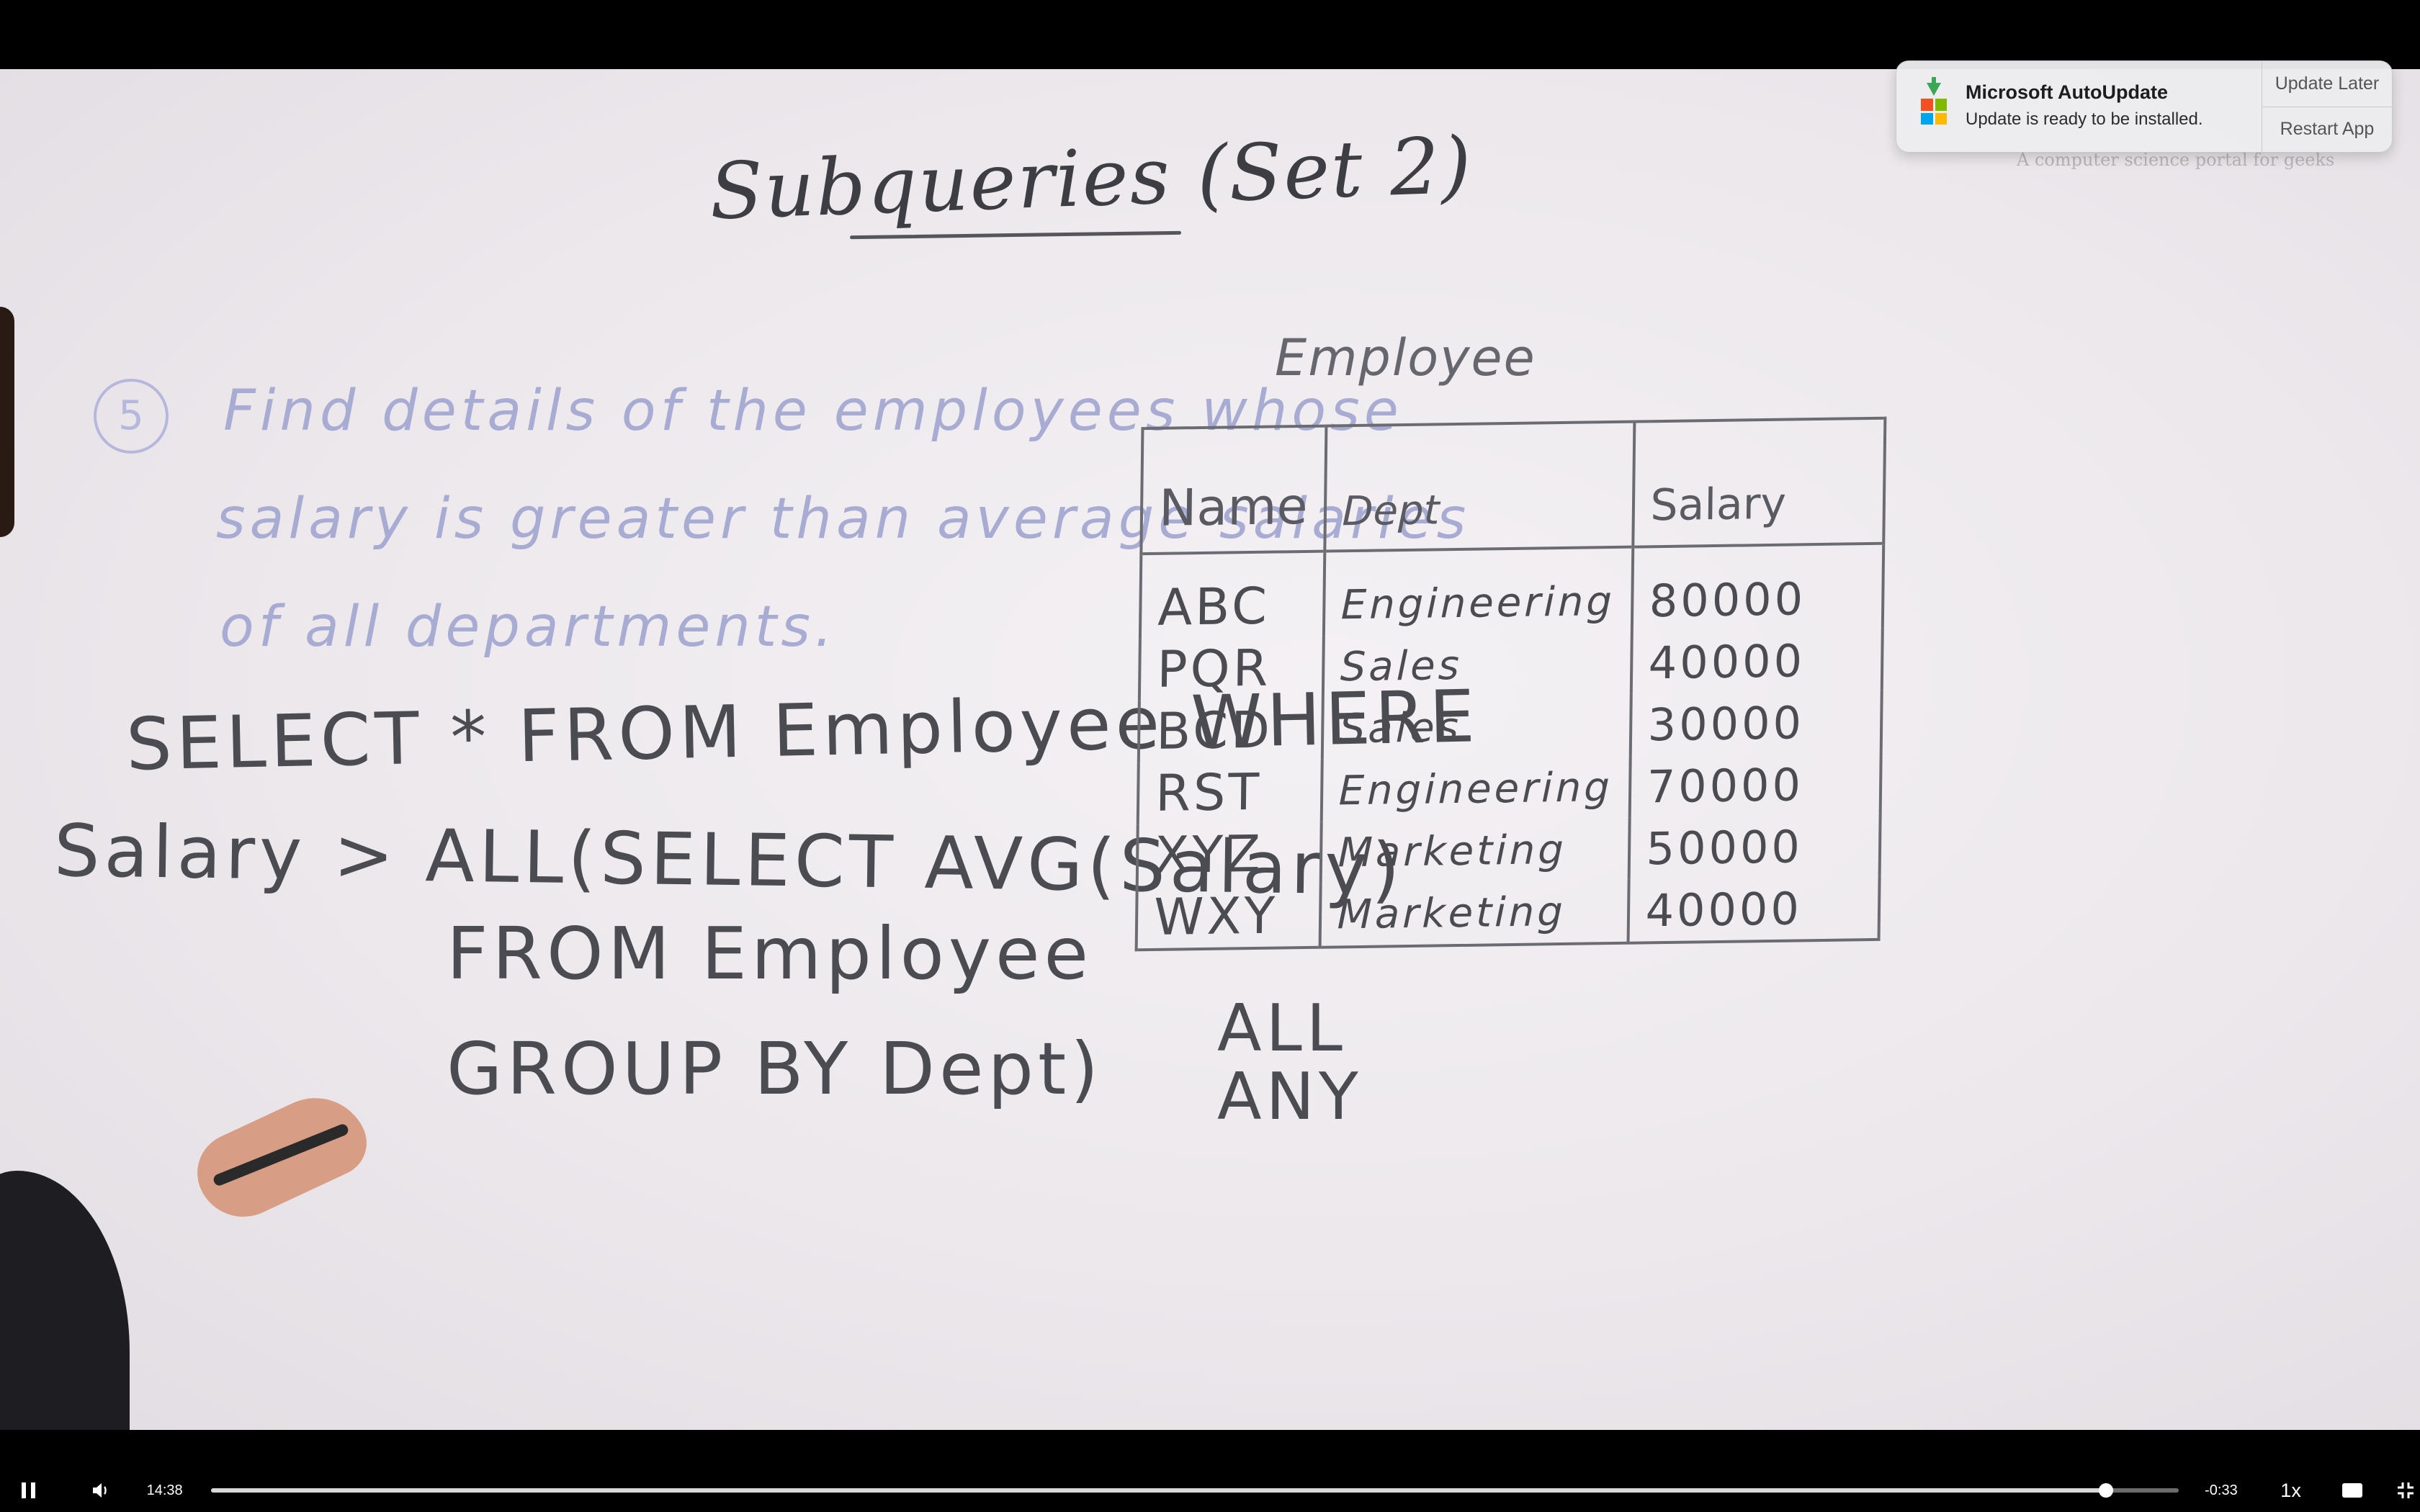  Describe the element at coordinates (2067, 92) in the screenshot. I see `notification-title: Microsoft AutoUpdate` at that location.